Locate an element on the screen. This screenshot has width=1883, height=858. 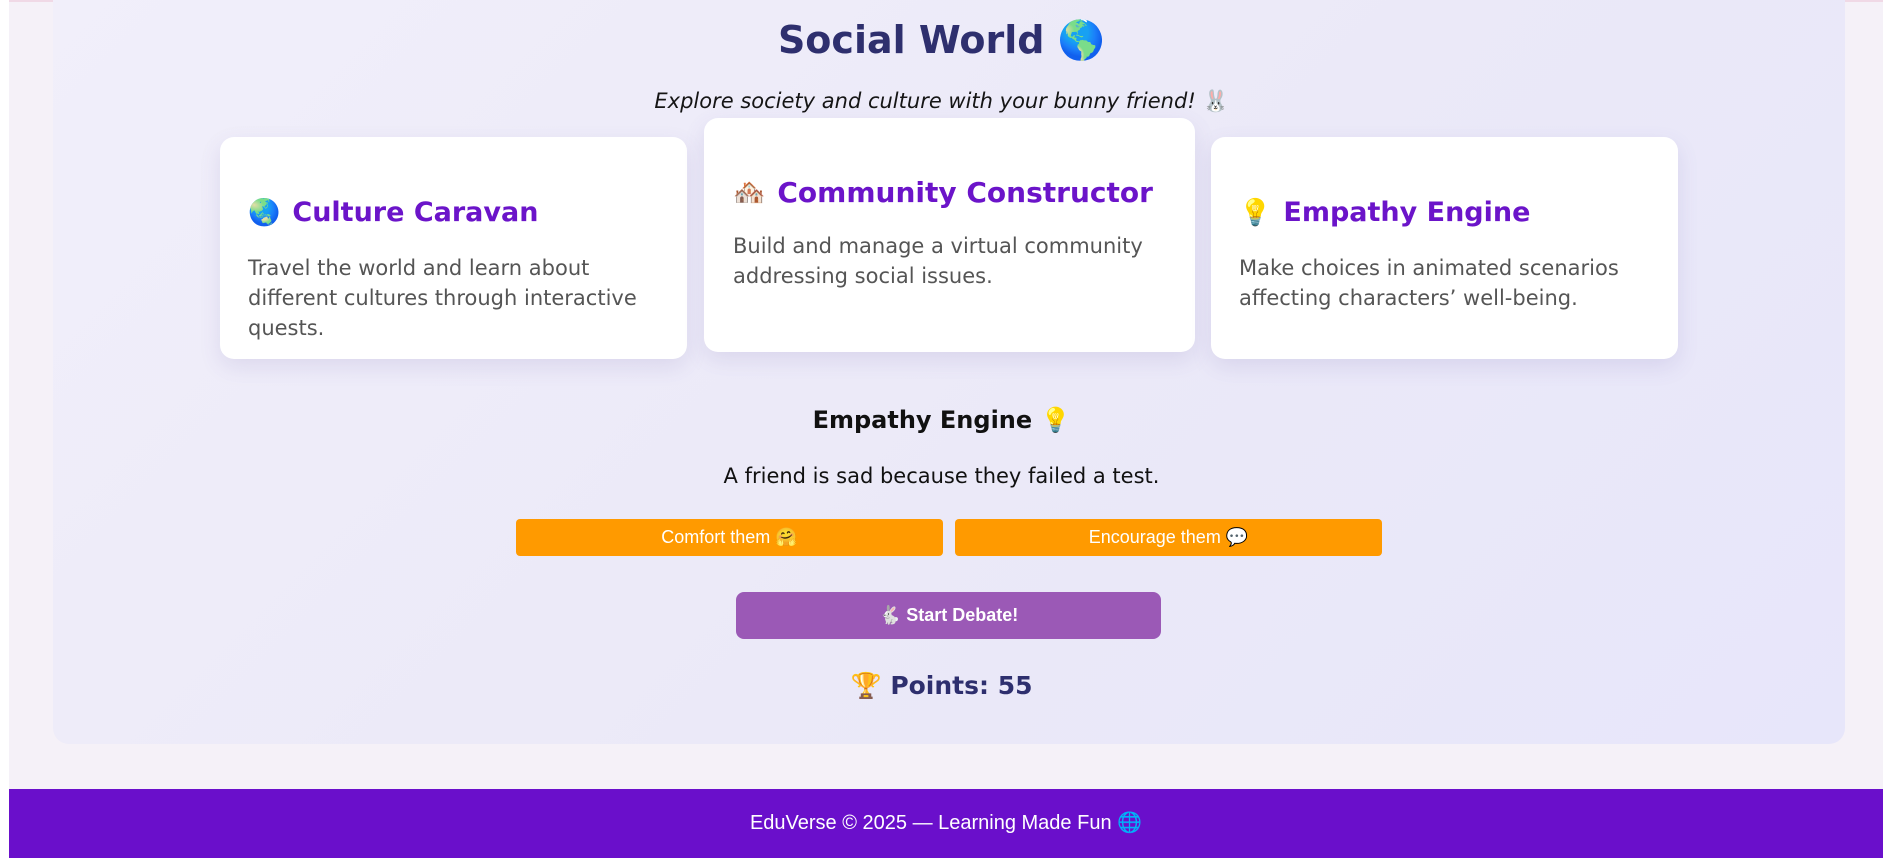
houses-icon: 🏘️ is located at coordinates (749, 193).